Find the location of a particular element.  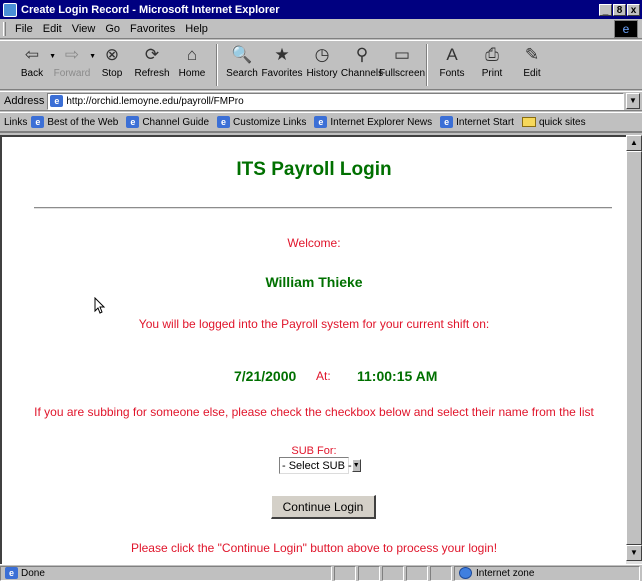

edit-button: ✎ Edit is located at coordinates (532, 60).